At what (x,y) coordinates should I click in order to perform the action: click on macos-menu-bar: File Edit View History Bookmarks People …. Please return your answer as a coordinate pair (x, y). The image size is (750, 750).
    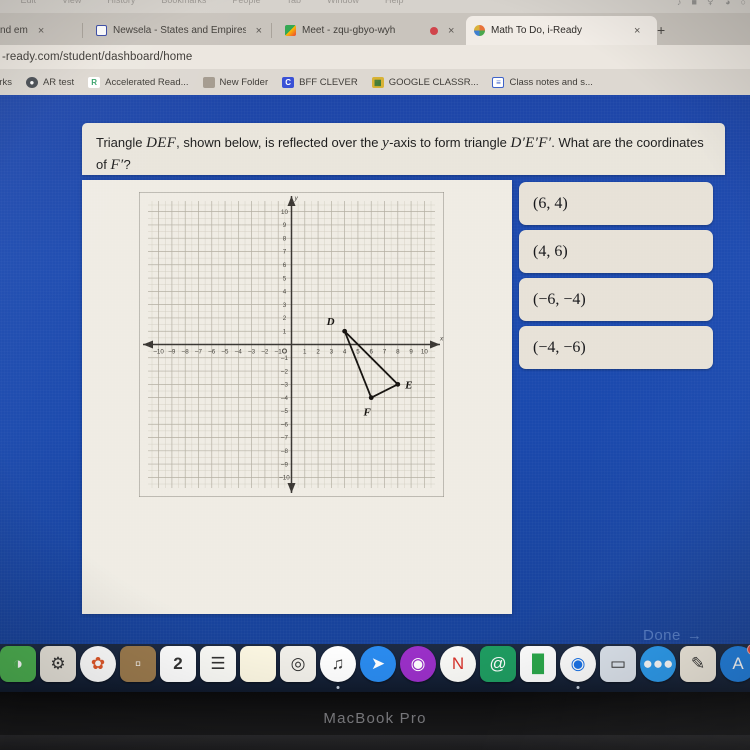
    Looking at the image, I should click on (375, 6).